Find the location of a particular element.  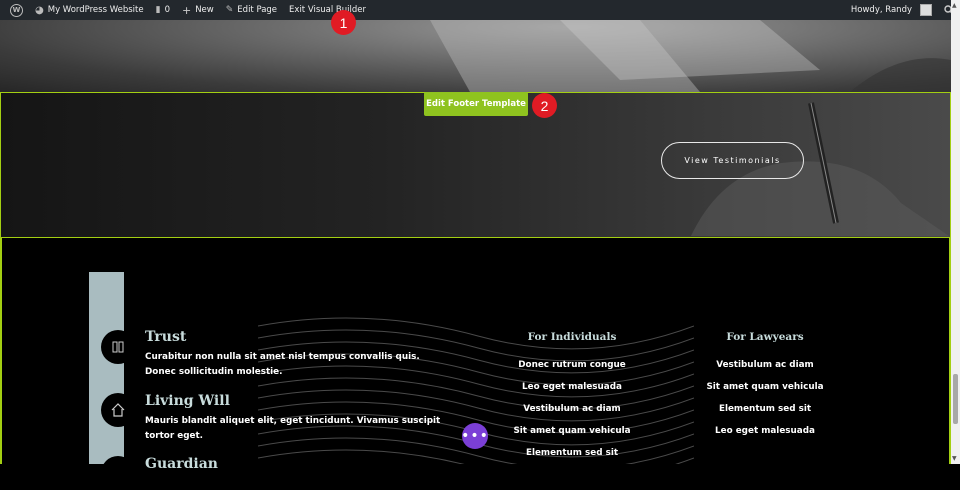

edit-footer-template-button: Edit Footer Template is located at coordinates (476, 104).